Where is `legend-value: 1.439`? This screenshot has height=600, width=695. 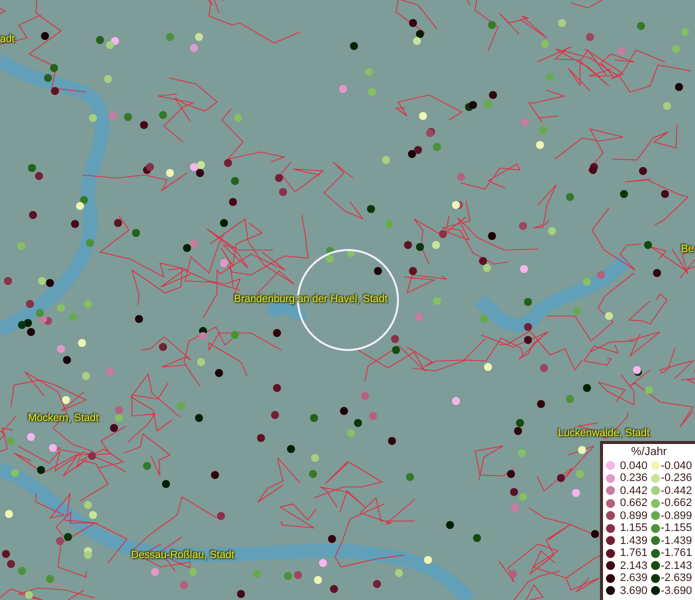 legend-value: 1.439 is located at coordinates (633, 540).